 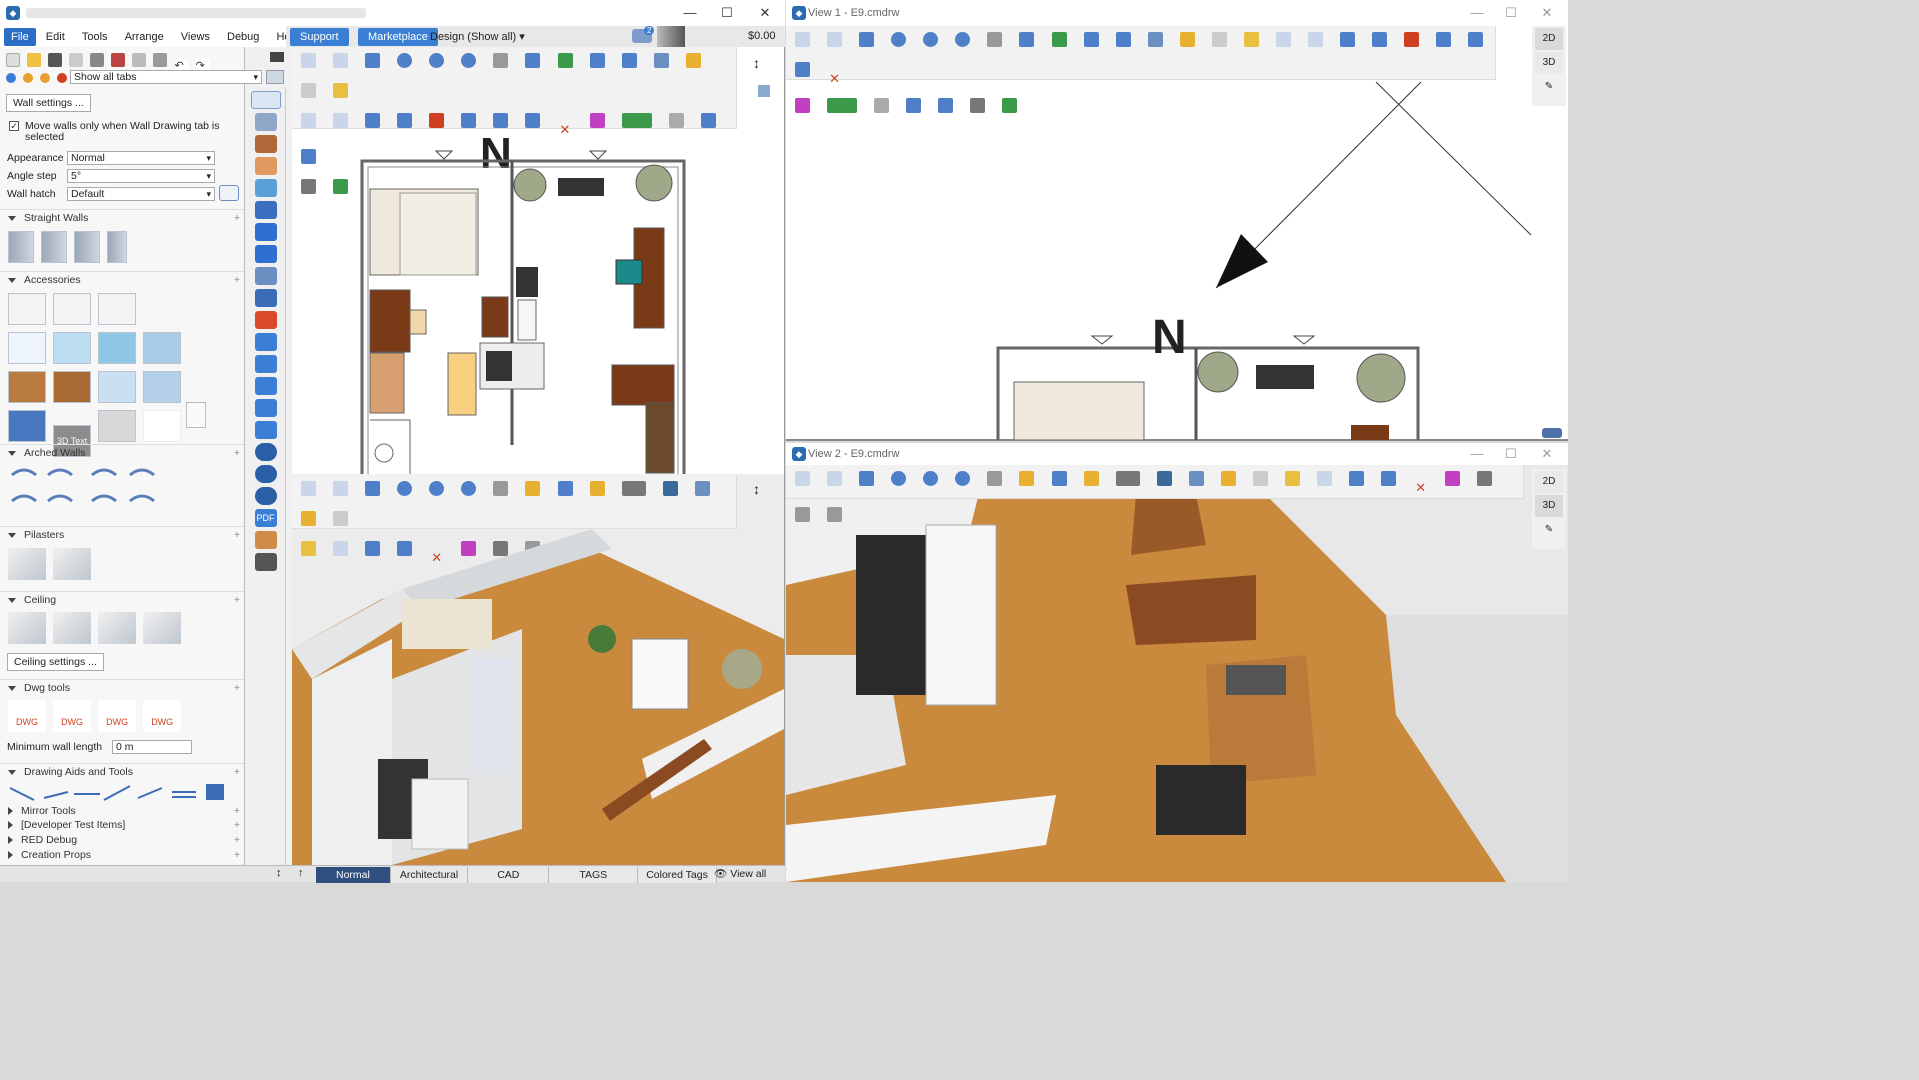 What do you see at coordinates (122, 217) in the screenshot?
I see `section-straight-walls: Straight Walls +` at bounding box center [122, 217].